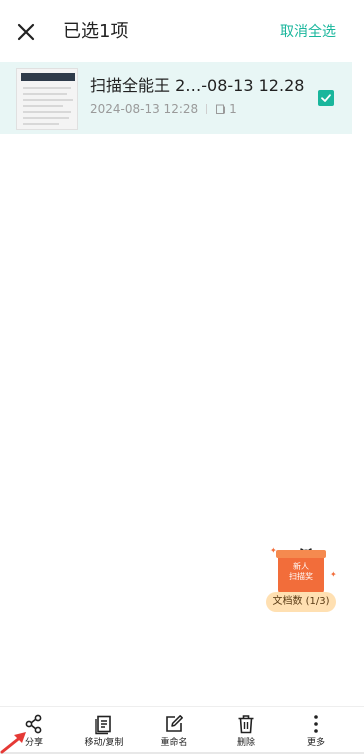  What do you see at coordinates (233, 109) in the screenshot?
I see `page-count: 1` at bounding box center [233, 109].